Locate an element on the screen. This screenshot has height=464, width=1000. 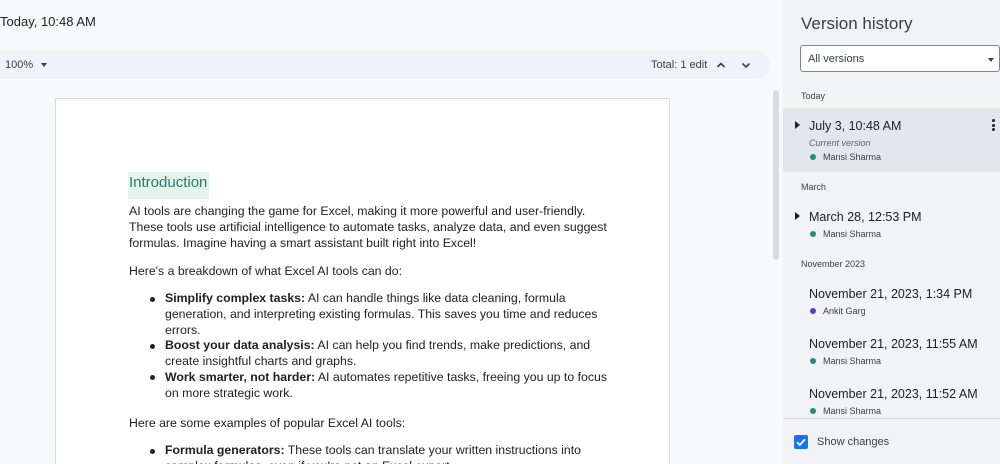
version-item: March 28, 12:53 PM Mansi Sharma is located at coordinates (891, 225).